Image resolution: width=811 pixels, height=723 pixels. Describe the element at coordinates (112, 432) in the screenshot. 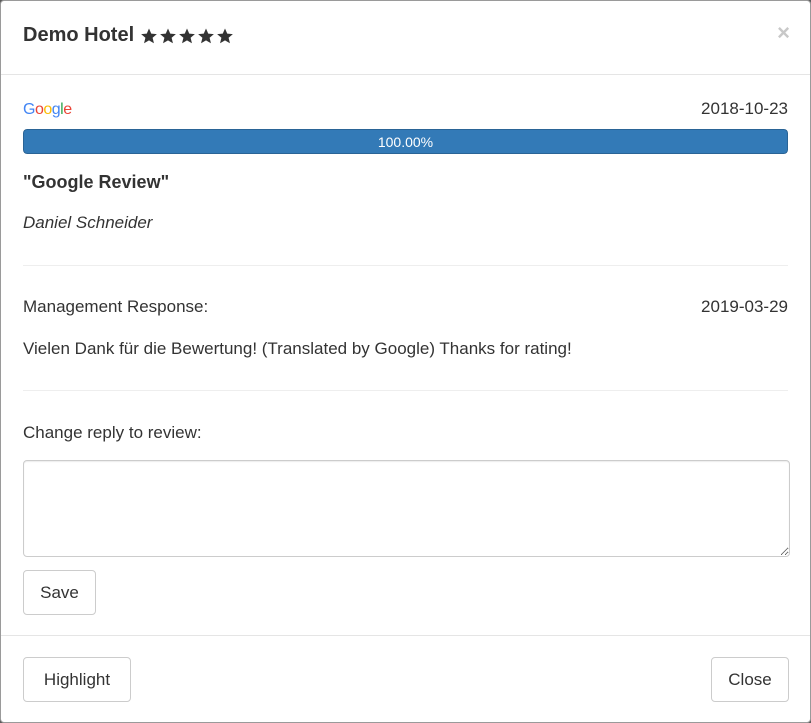

I see `reply-label: Change reply to review:` at that location.